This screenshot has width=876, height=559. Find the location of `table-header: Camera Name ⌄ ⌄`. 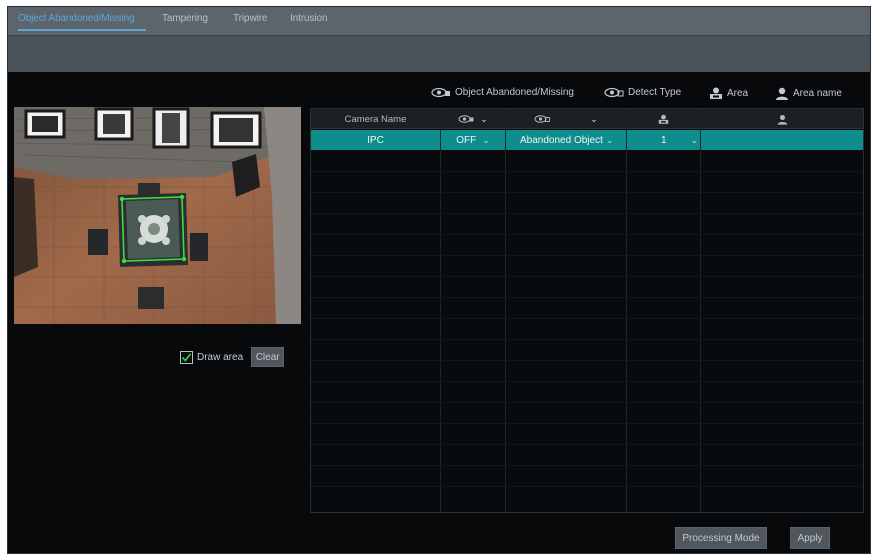

table-header: Camera Name ⌄ ⌄ is located at coordinates (587, 119).